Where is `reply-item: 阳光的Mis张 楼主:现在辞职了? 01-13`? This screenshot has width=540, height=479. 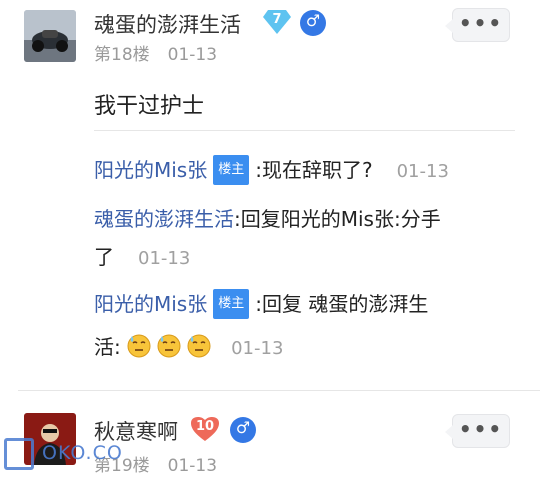
reply-item: 阳光的Mis张 楼主:现在辞职了? 01-13 is located at coordinates (271, 170).